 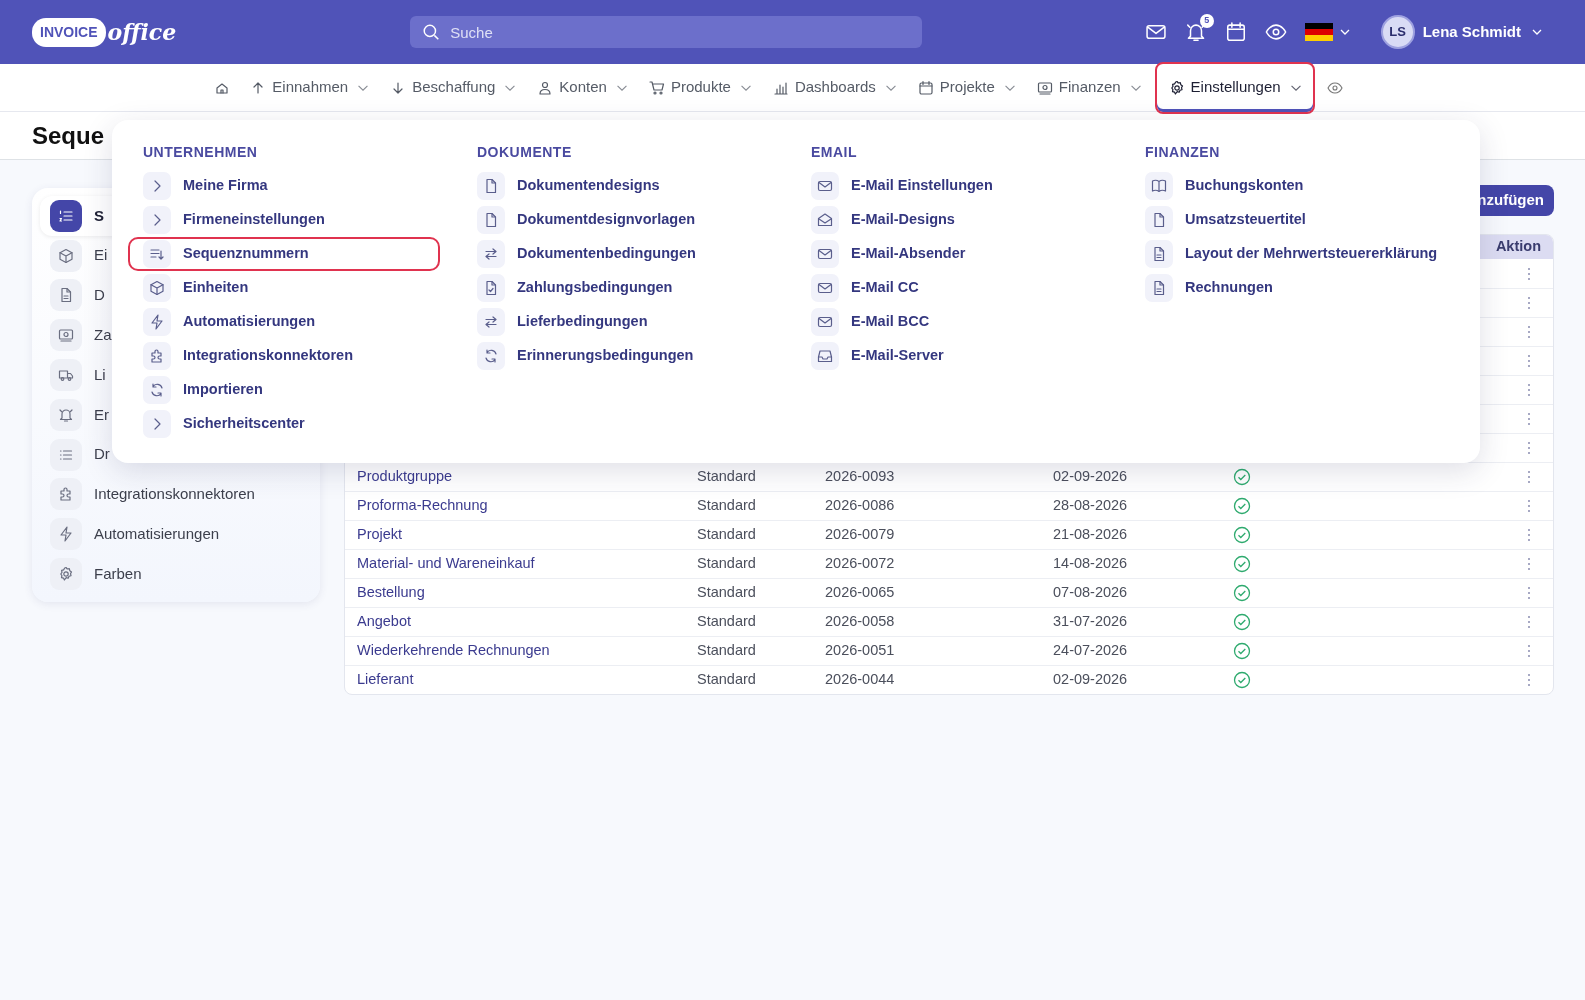 I want to click on table-cell: 31-07-2026, so click(x=1090, y=620).